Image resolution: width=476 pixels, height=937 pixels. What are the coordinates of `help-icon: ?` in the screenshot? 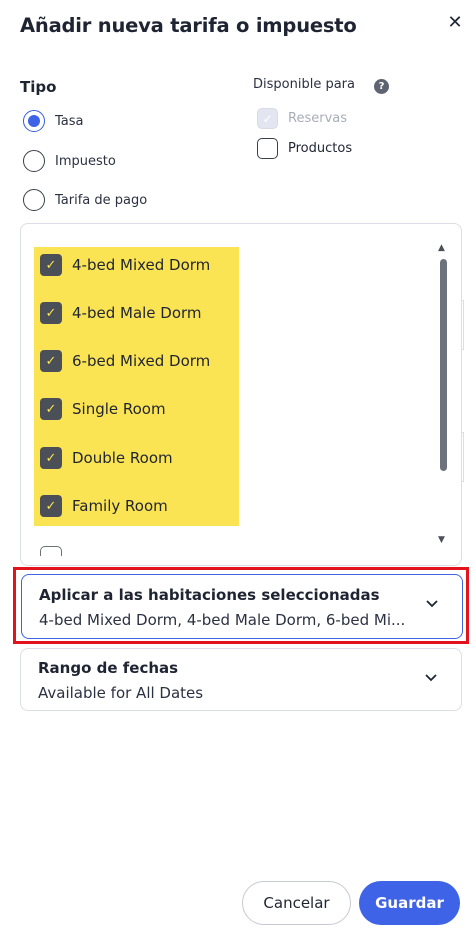 It's located at (381, 86).